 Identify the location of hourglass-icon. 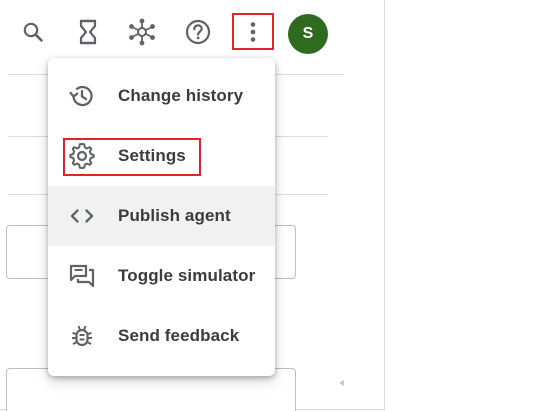
(88, 32).